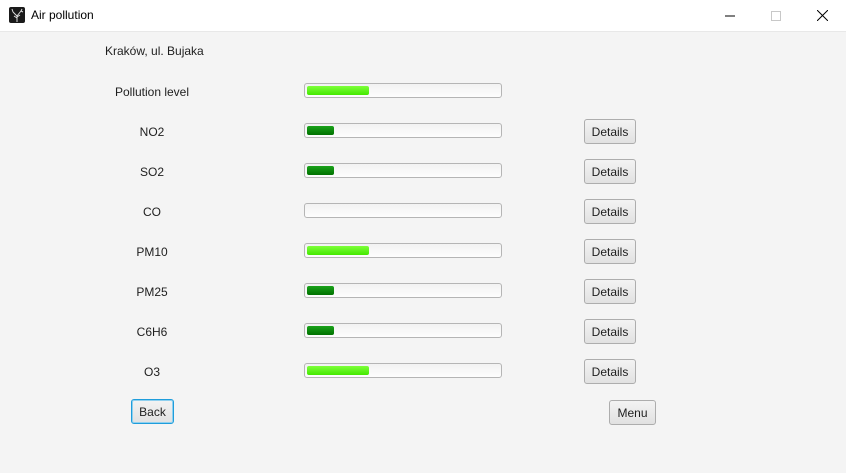  I want to click on pollution-level-fill, so click(338, 90).